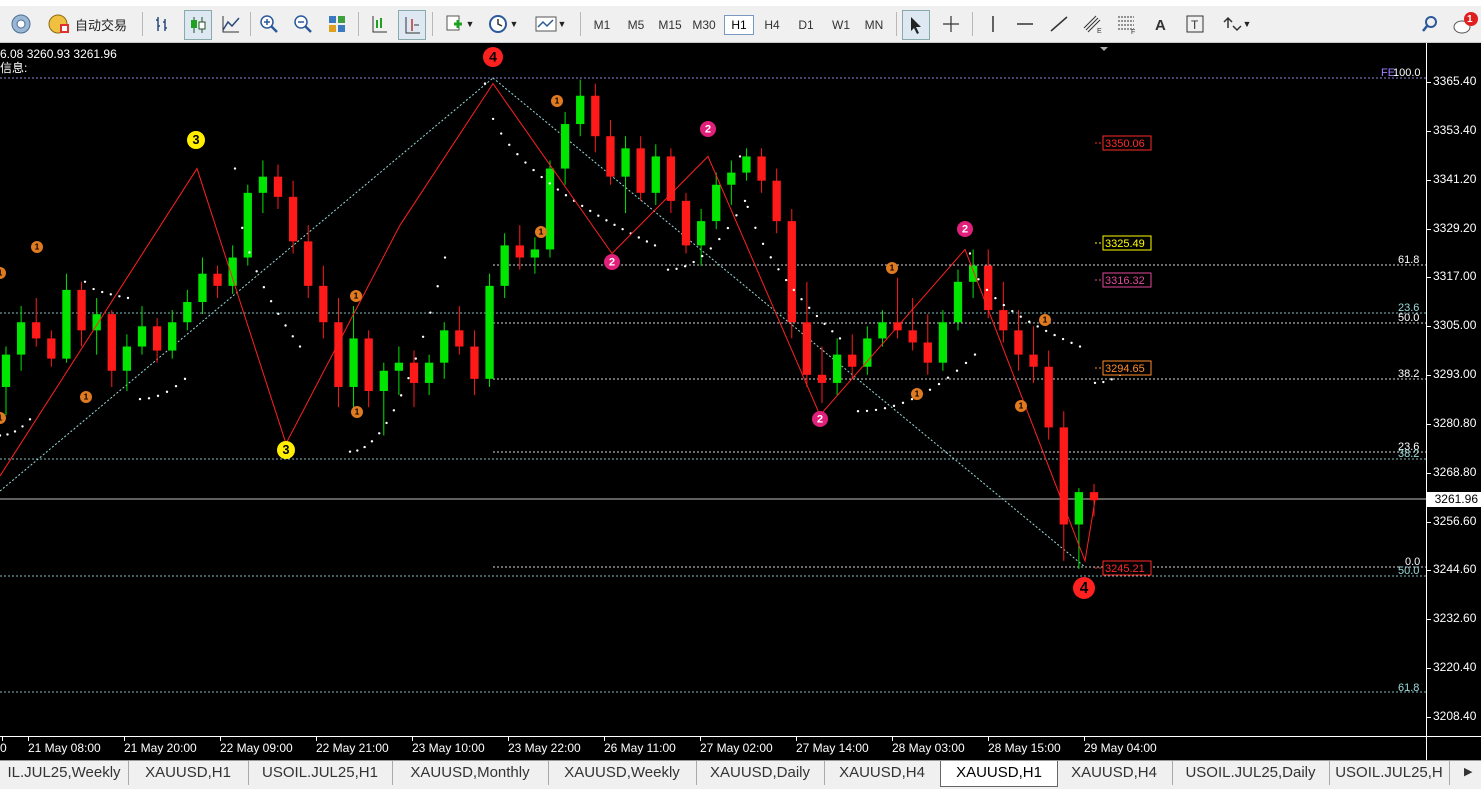  I want to click on time-label: 23 May 22:00, so click(544, 748).